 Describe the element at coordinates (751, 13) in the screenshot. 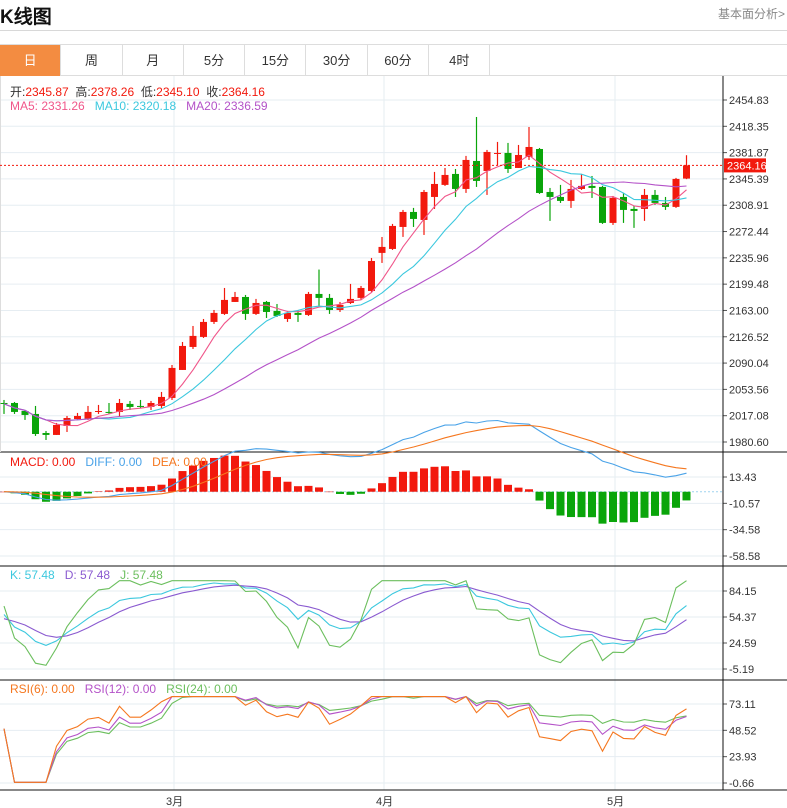

I see `fundamental-analysis-link: 基本面分析>` at that location.